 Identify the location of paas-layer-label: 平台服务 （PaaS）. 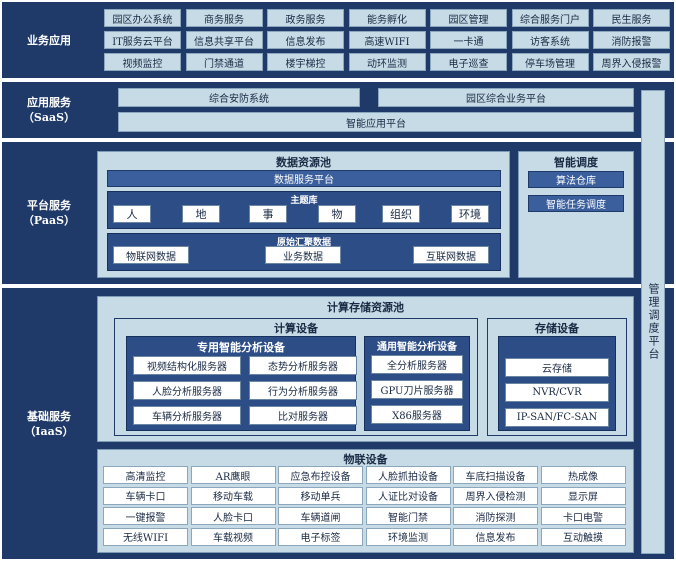
(49, 213).